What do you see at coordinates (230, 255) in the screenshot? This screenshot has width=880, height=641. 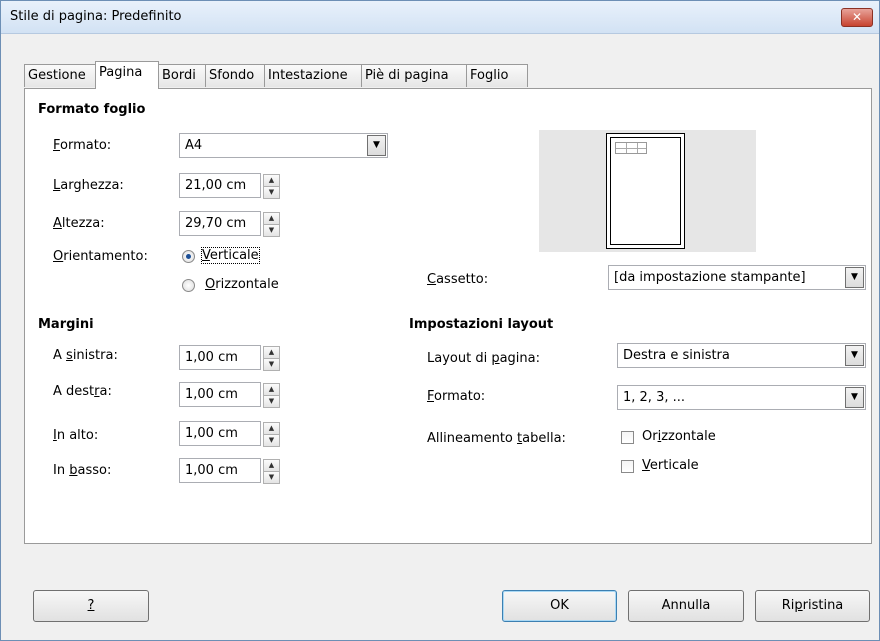 I see `portrait-label: Verticale` at bounding box center [230, 255].